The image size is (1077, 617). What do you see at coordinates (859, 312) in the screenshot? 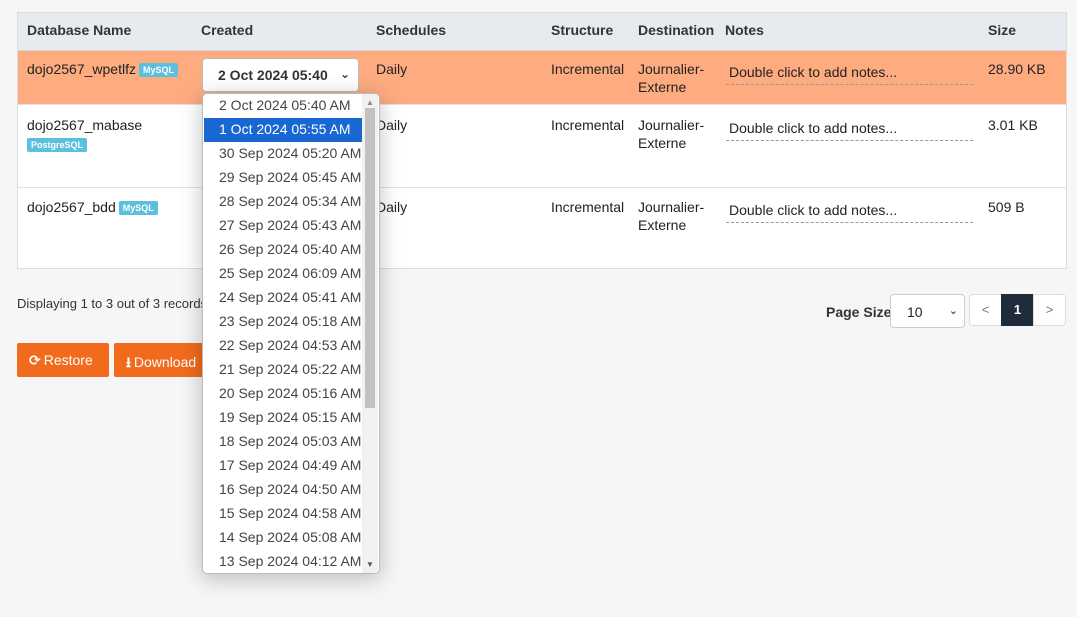
I see `page-size-label: Page Size` at bounding box center [859, 312].